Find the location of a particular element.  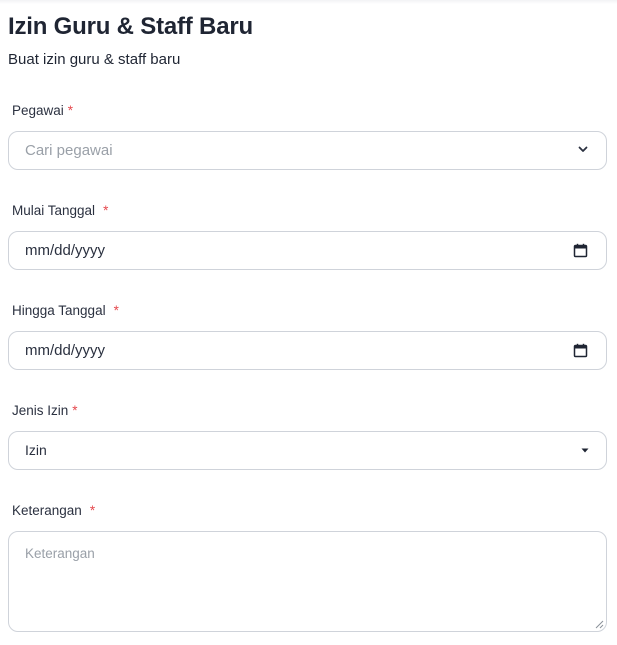

leave-type-select: Izin is located at coordinates (307, 450).